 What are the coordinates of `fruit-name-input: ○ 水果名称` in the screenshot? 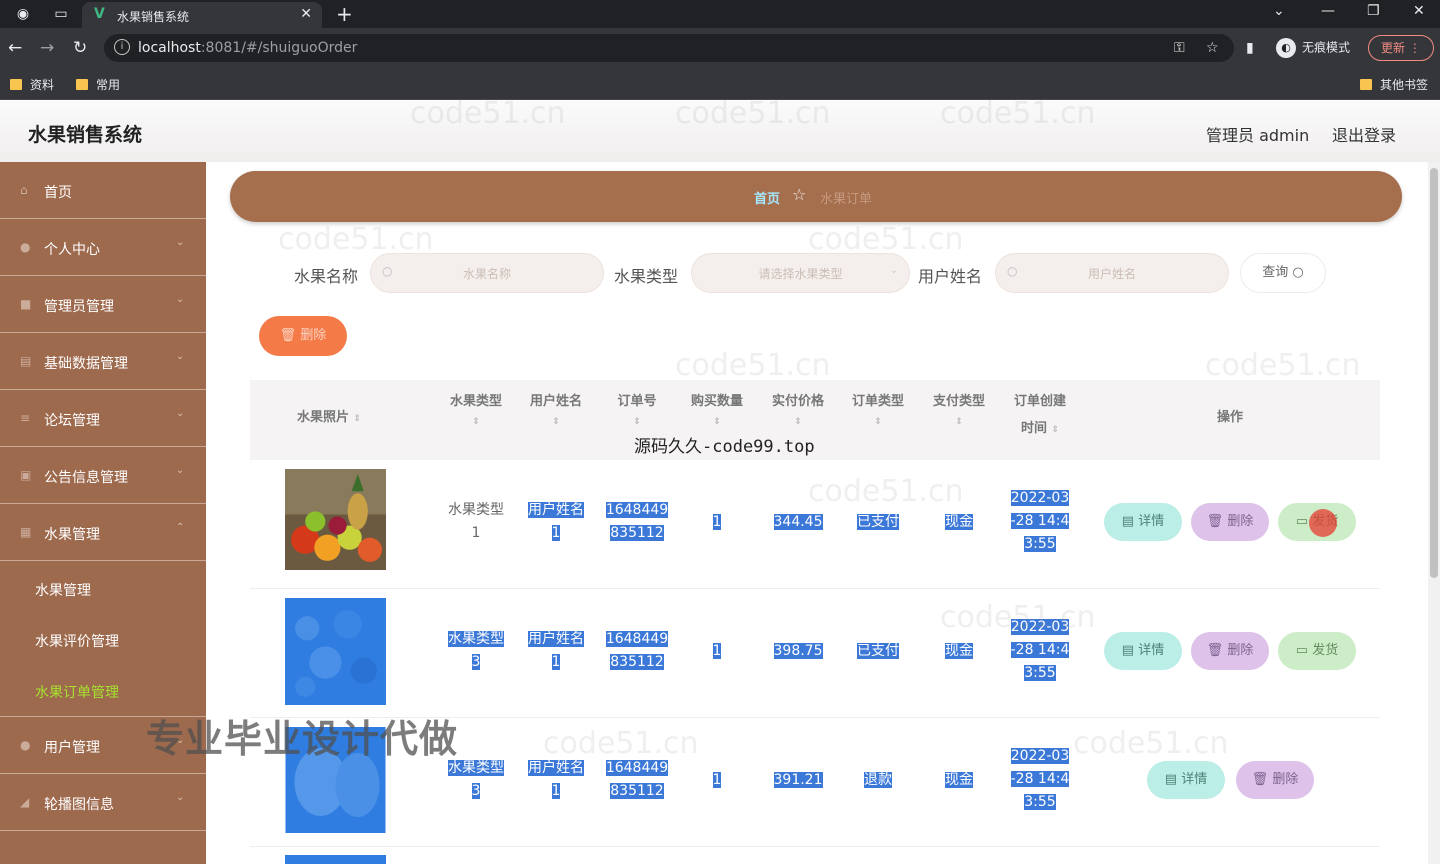 It's located at (487, 273).